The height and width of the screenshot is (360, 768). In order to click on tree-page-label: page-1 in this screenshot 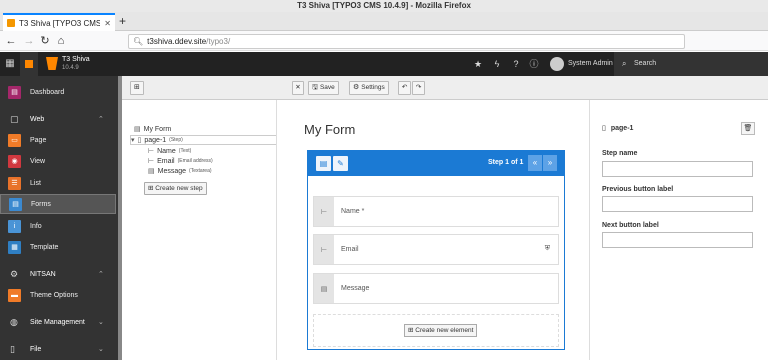, I will do `click(155, 140)`.